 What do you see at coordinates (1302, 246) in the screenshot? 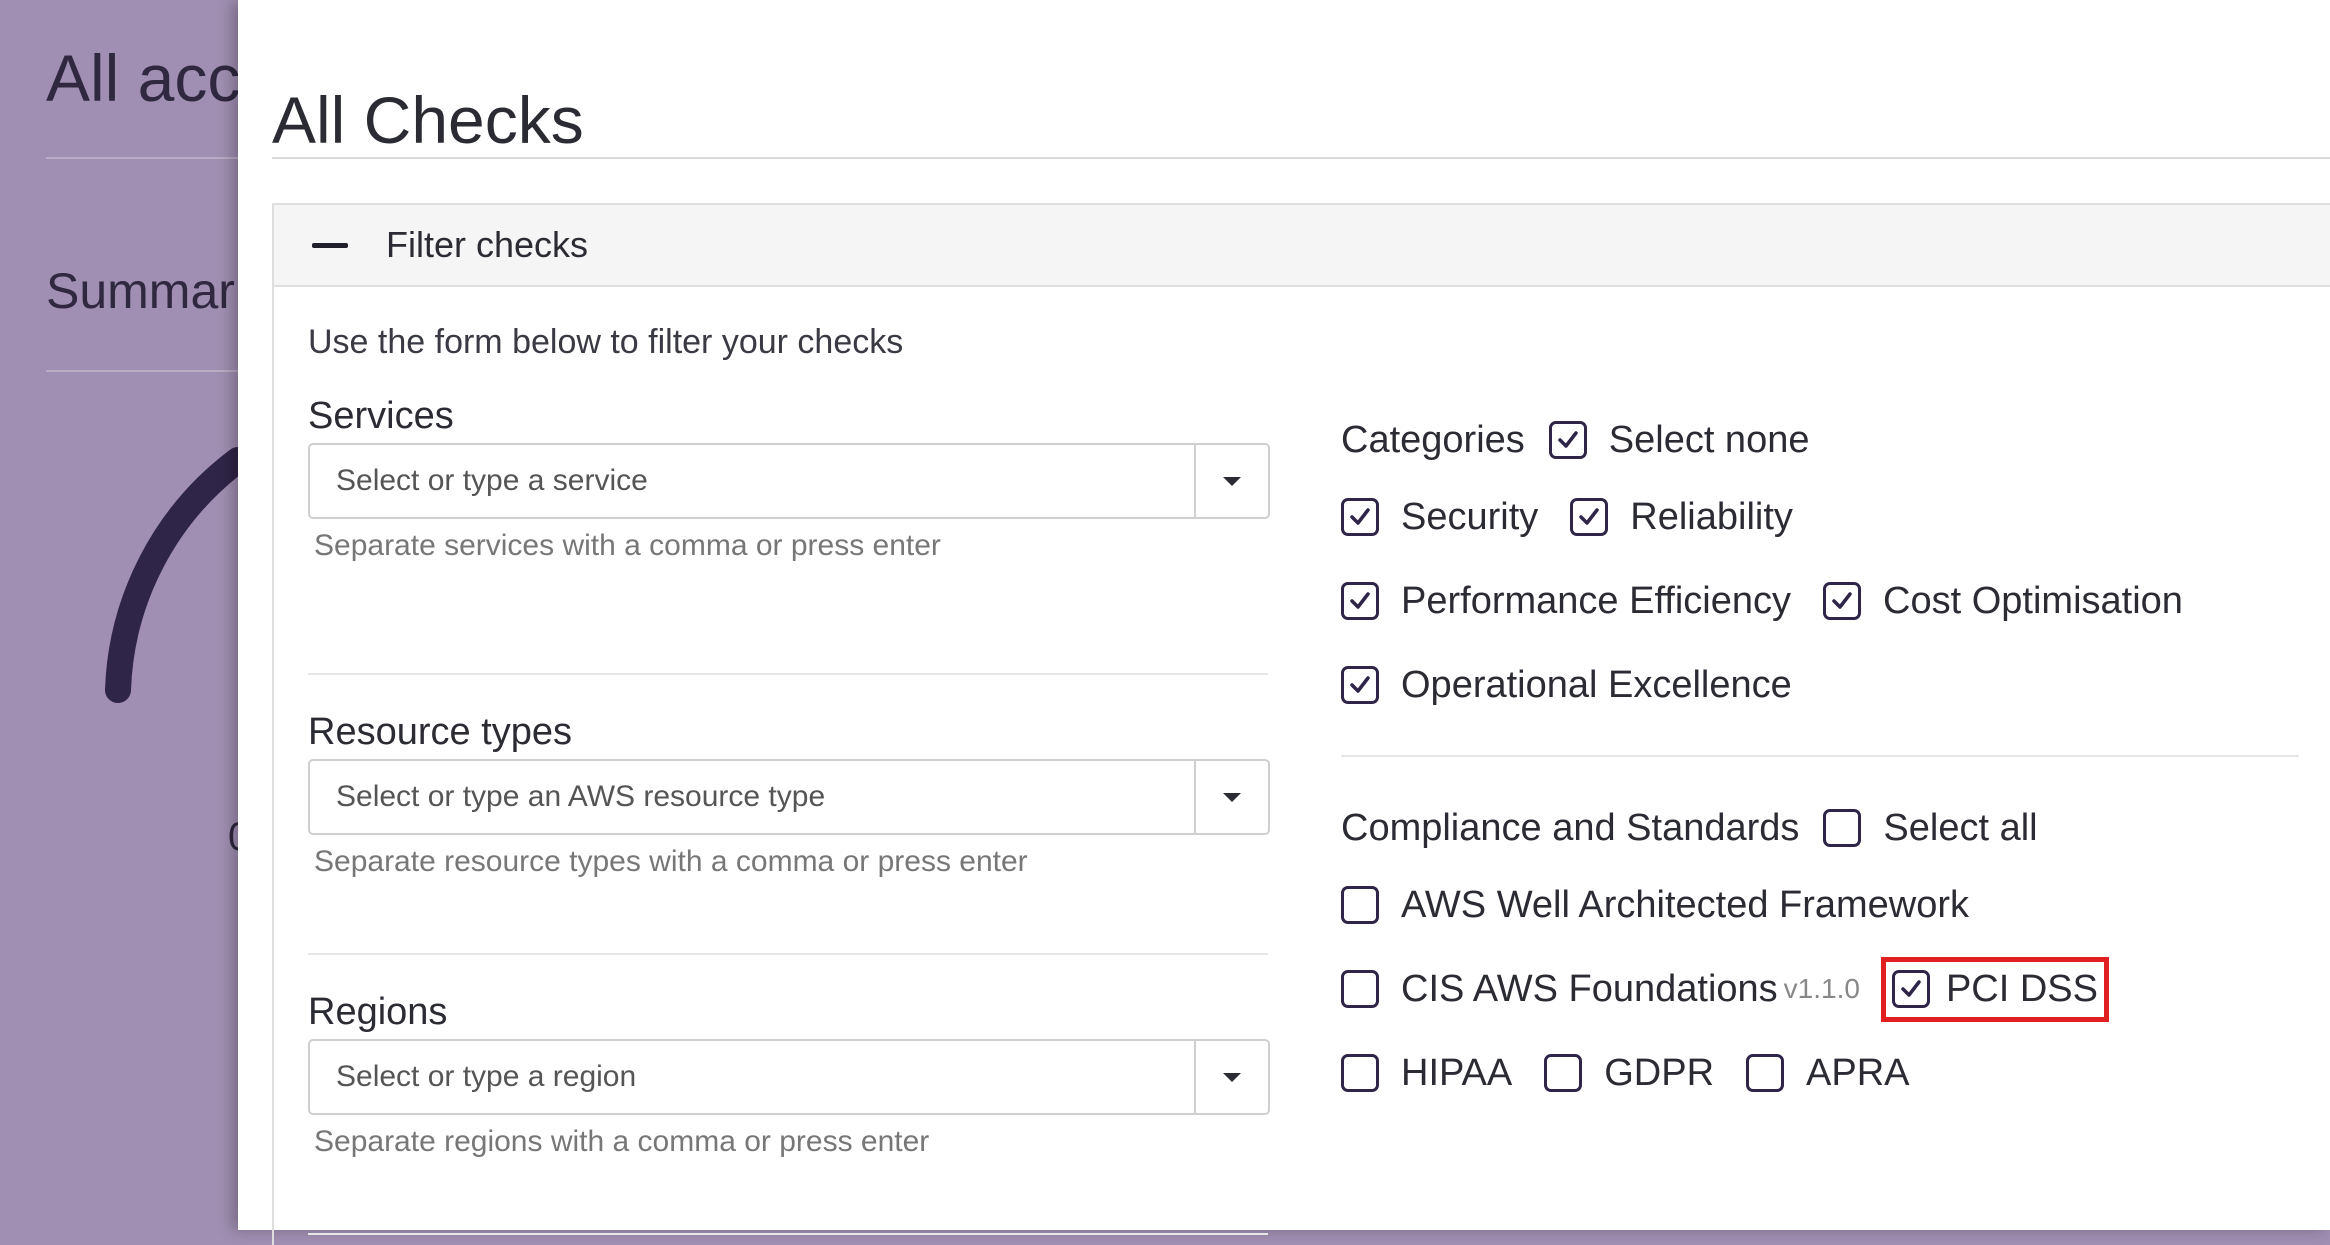
I see `filter-panel-header: Filter checks` at bounding box center [1302, 246].